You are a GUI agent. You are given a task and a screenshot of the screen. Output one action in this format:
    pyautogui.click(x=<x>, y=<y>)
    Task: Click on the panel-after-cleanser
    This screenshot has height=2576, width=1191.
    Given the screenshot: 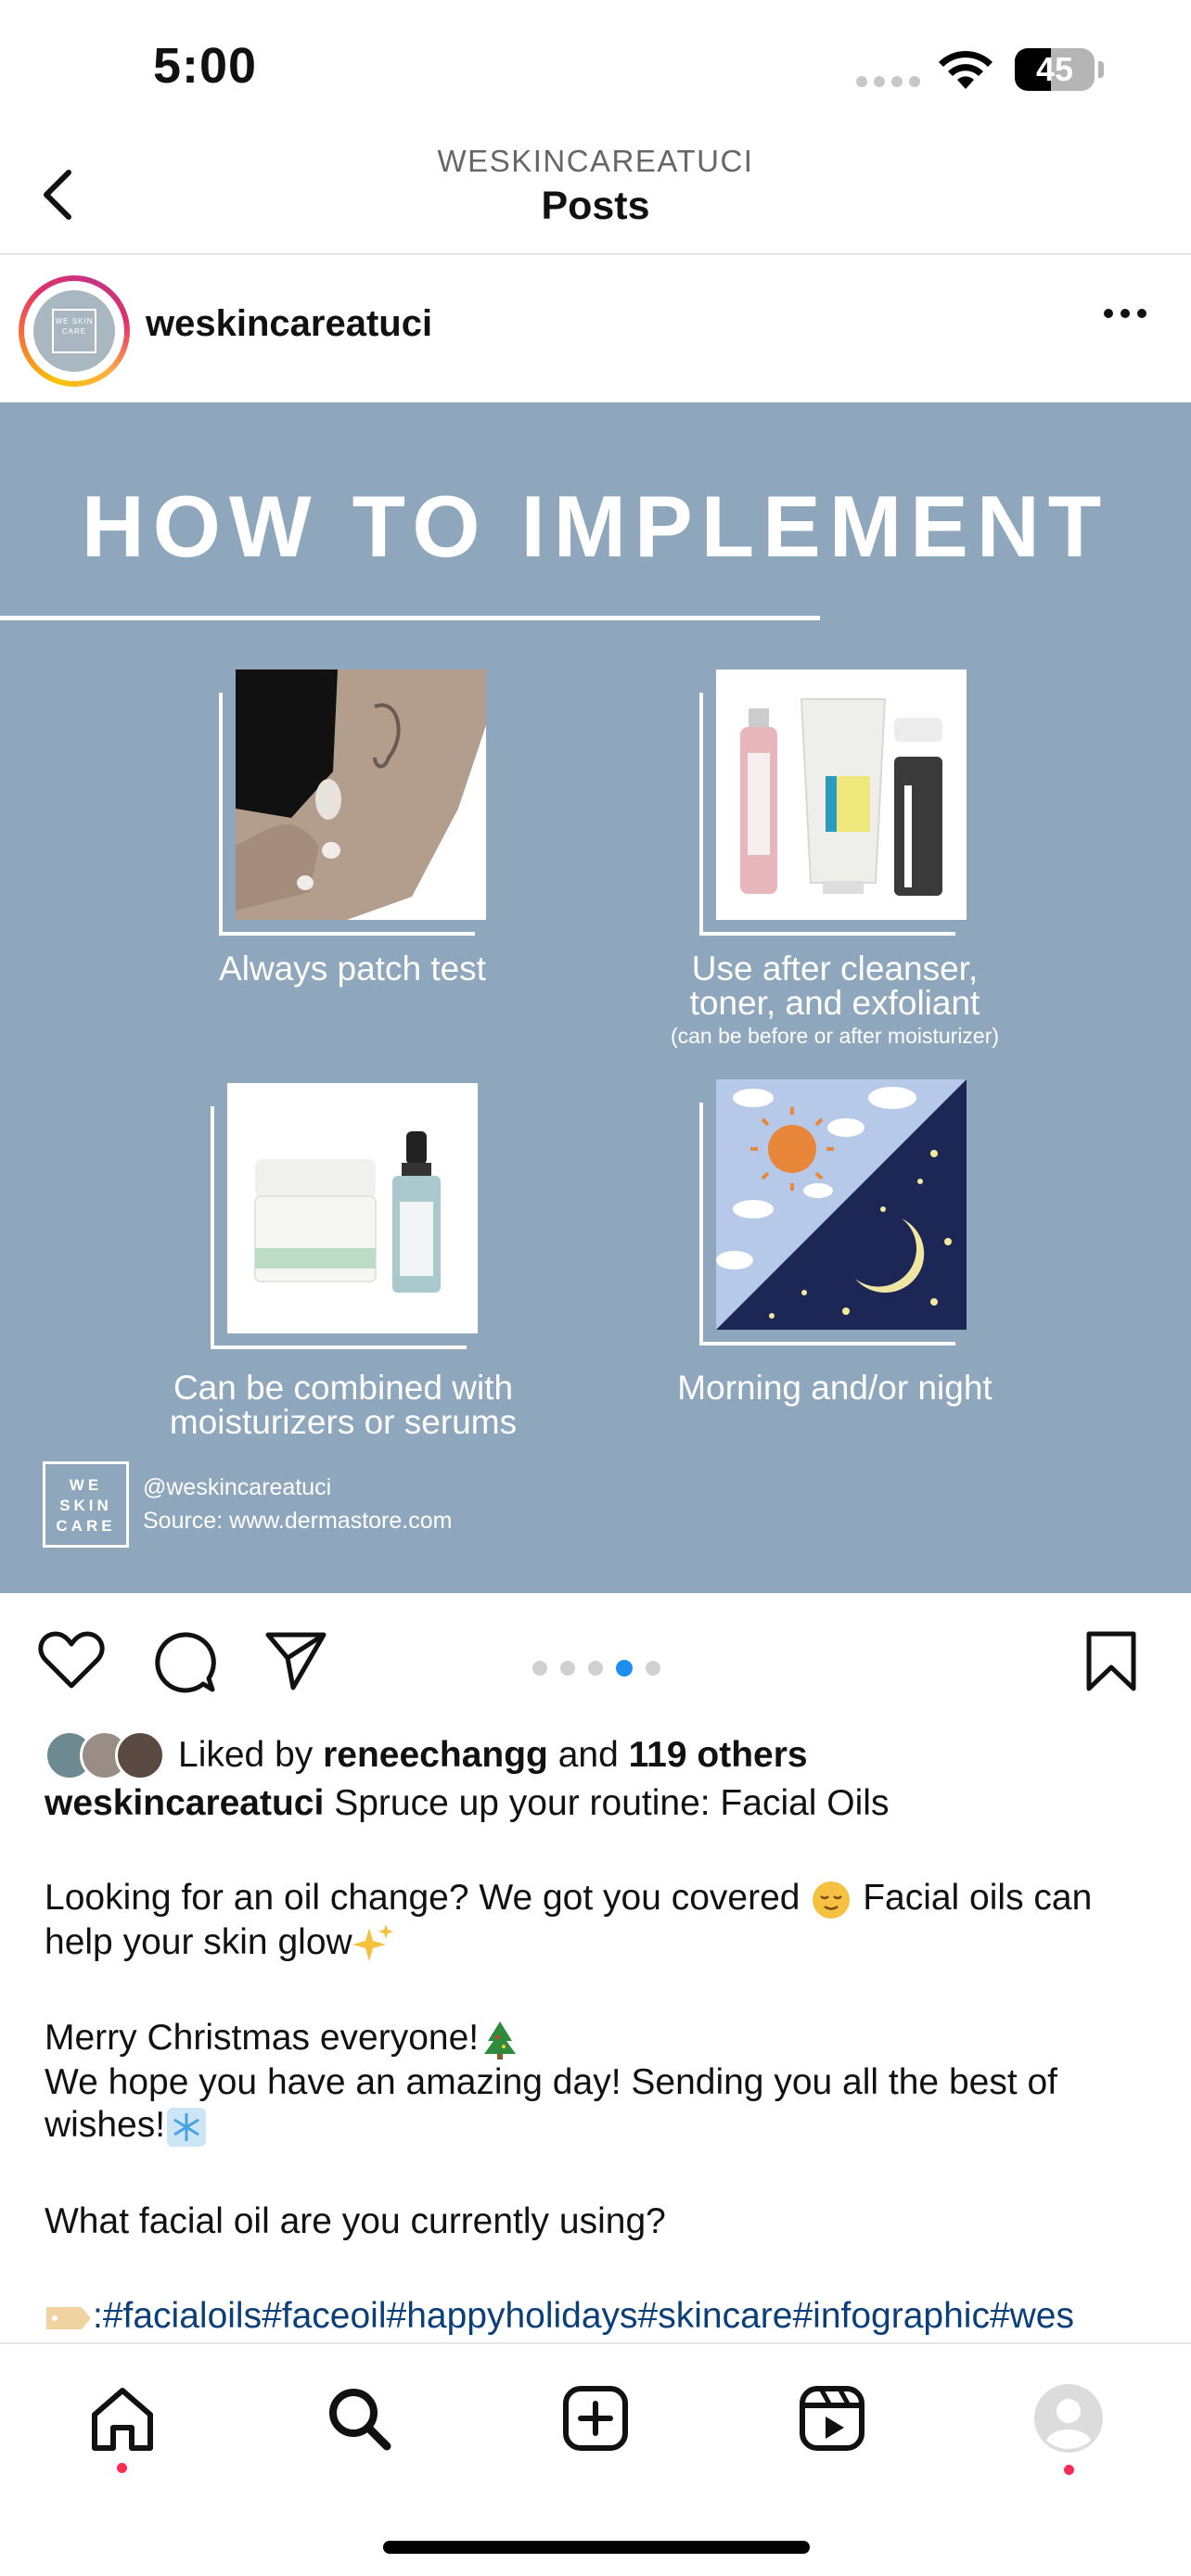 What is the action you would take?
    pyautogui.click(x=833, y=803)
    